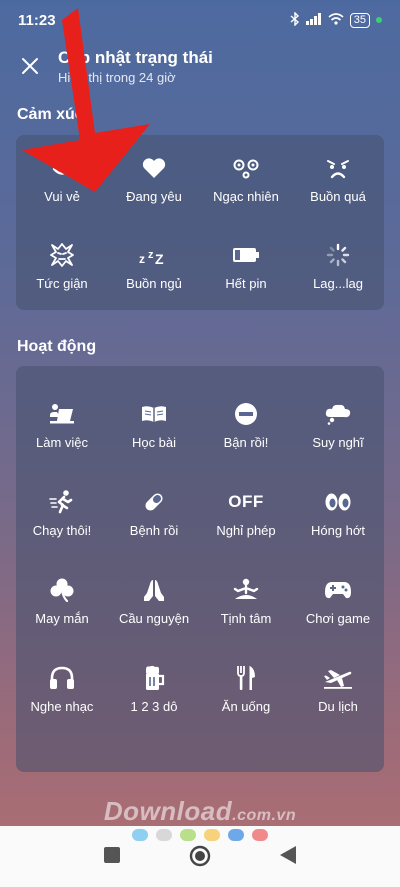 The height and width of the screenshot is (887, 400). Describe the element at coordinates (246, 283) in the screenshot. I see `emotion-item-label: Hết pin` at that location.